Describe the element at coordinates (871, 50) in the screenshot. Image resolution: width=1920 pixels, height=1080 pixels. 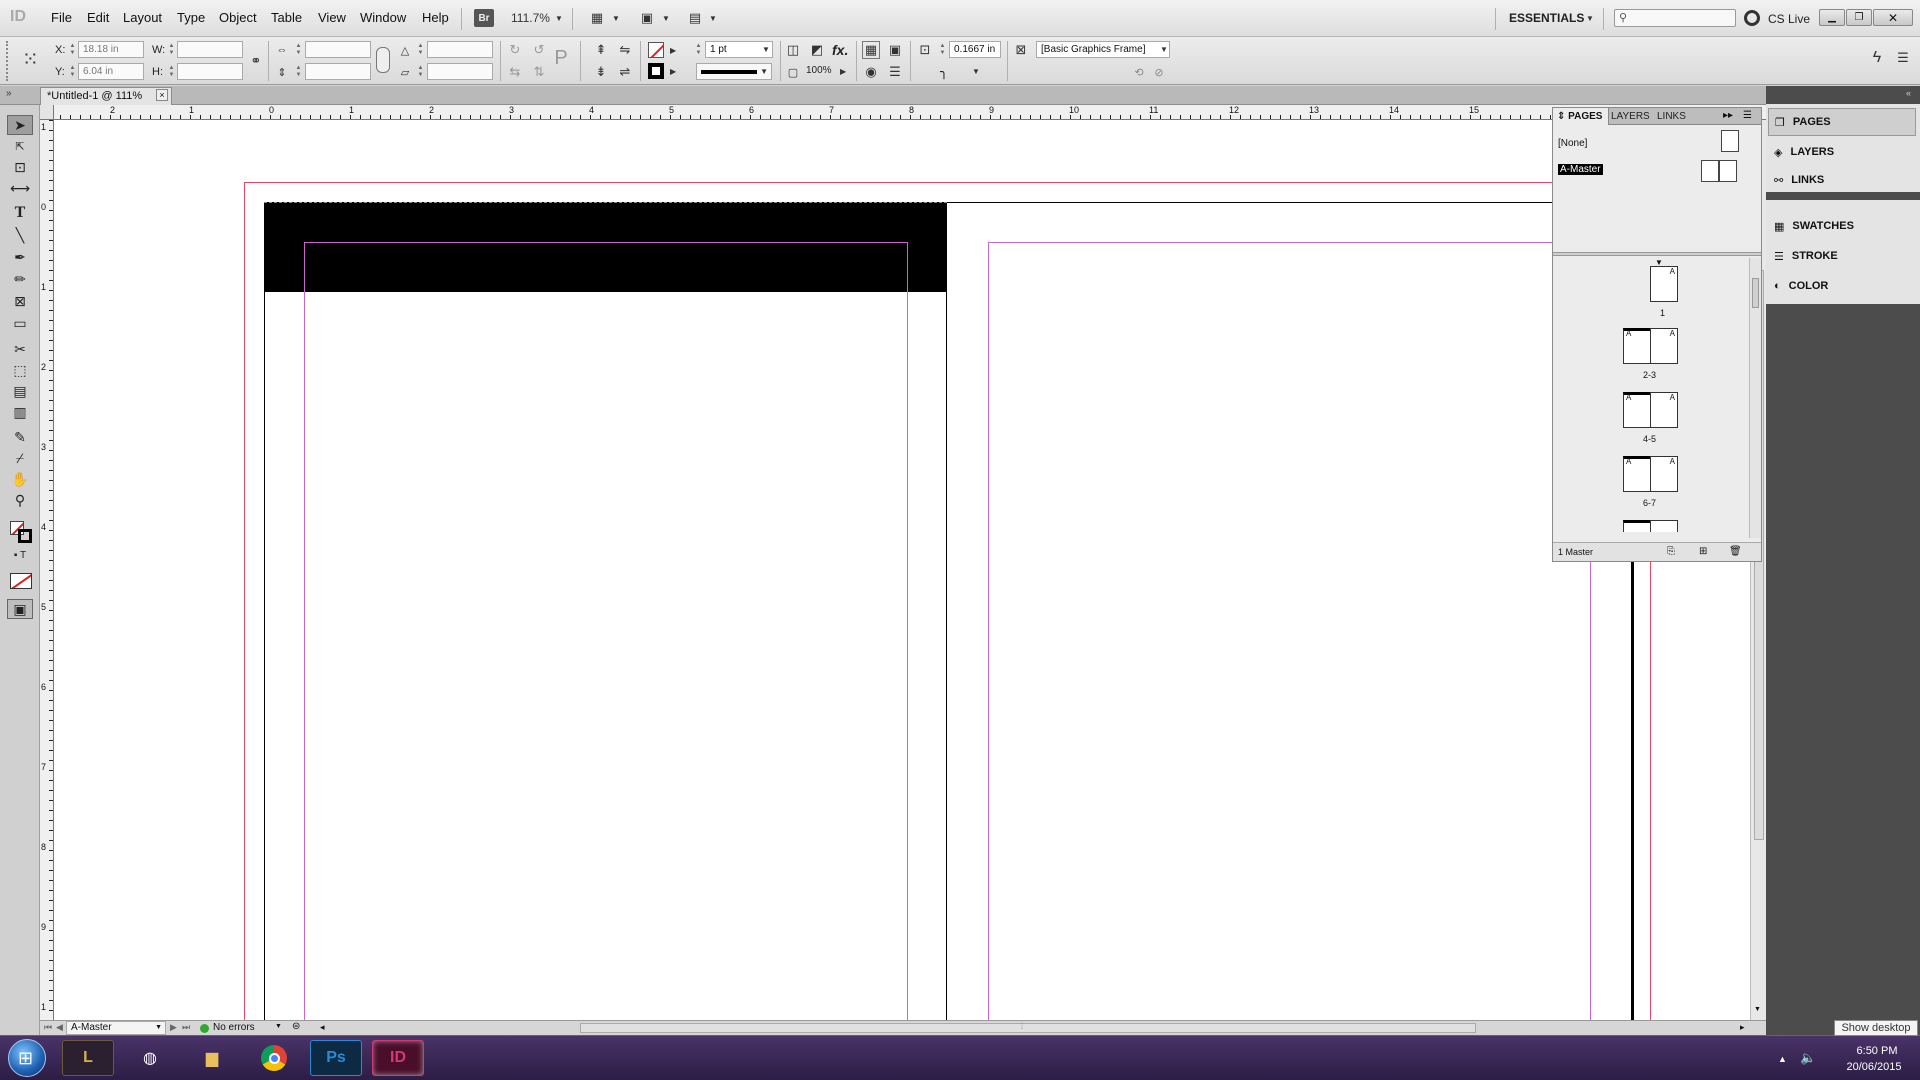
I see `text-wrap-none-icon: ▦` at that location.